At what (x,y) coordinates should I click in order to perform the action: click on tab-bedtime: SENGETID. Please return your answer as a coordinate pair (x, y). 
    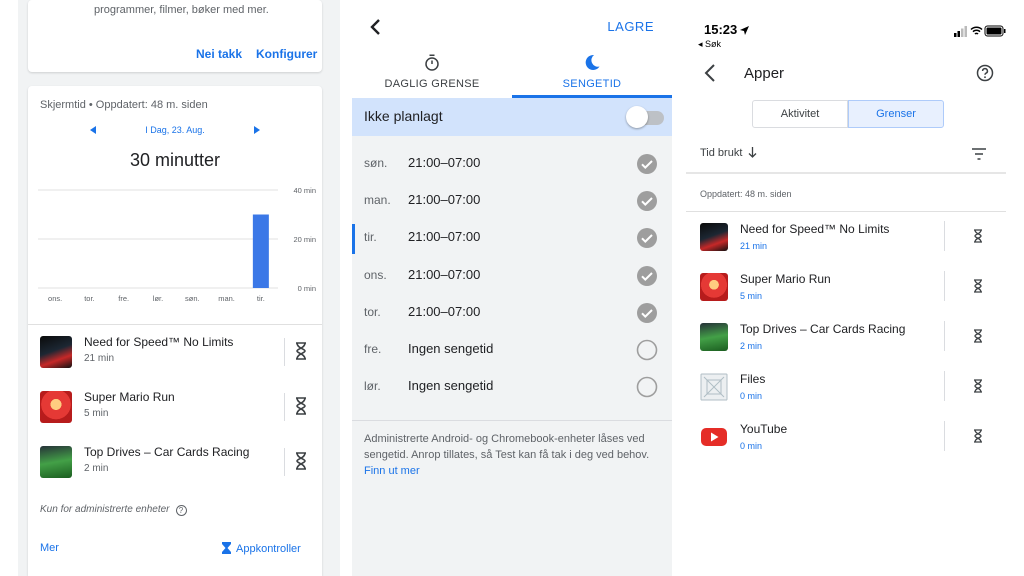
    Looking at the image, I should click on (592, 75).